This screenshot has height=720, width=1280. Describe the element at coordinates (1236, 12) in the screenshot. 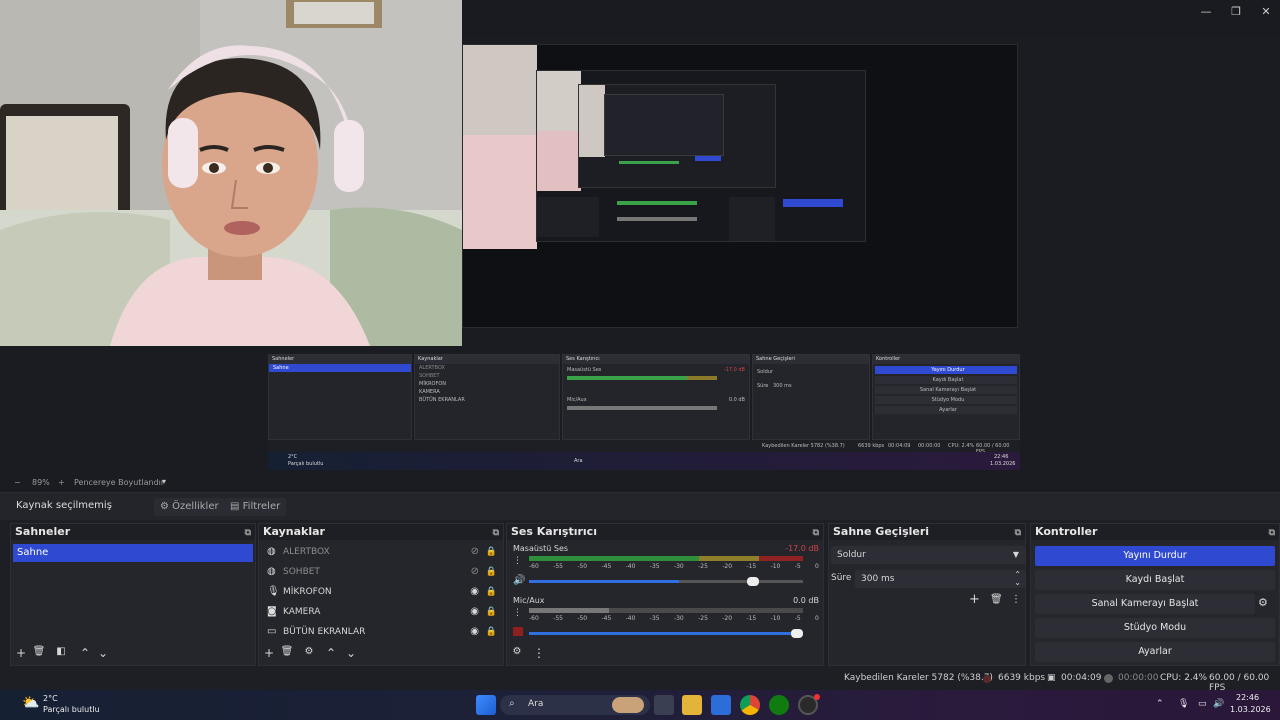

I see `restore-button: ❐` at that location.